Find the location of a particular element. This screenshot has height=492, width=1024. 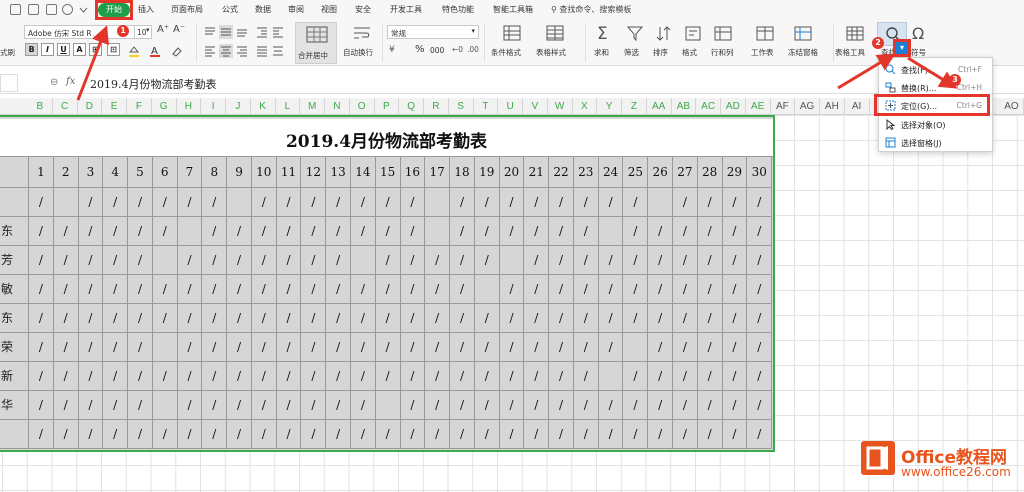

step-badge-1: 1 is located at coordinates (123, 31).